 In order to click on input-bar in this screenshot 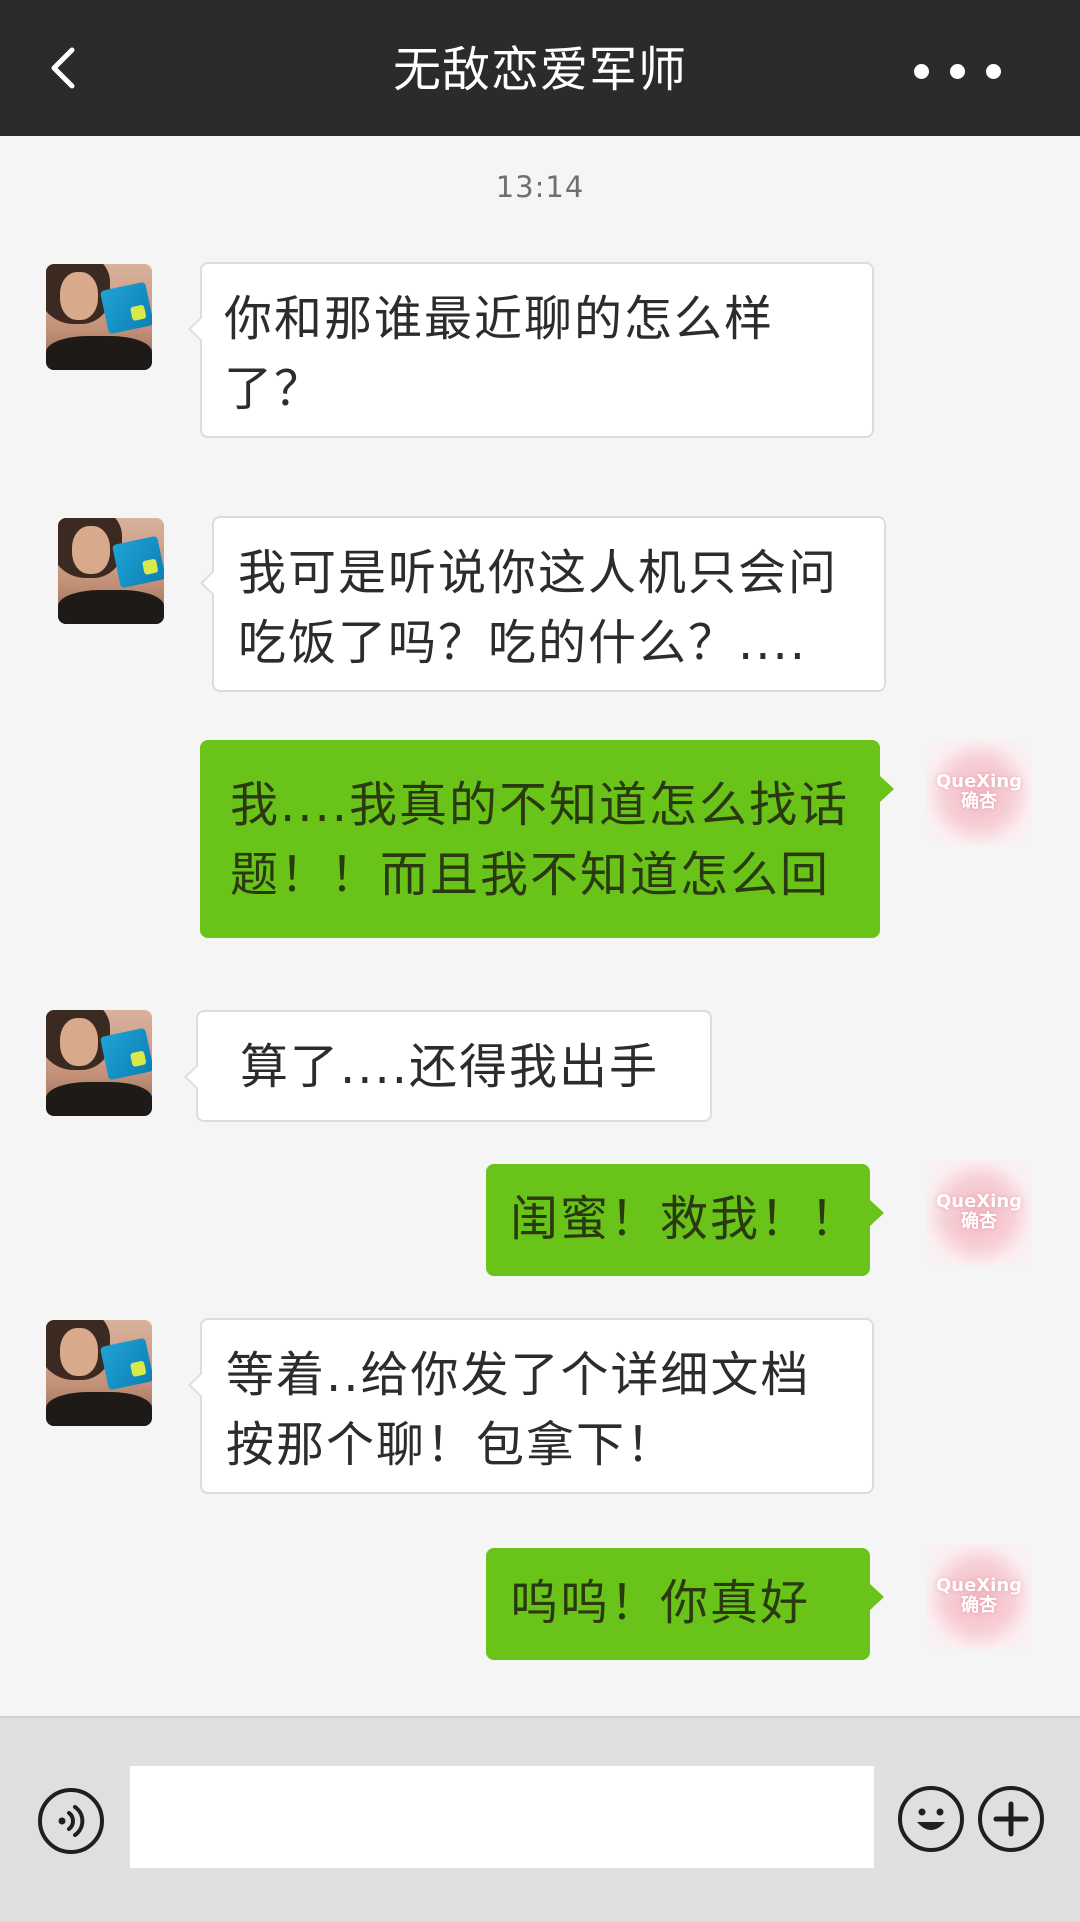, I will do `click(540, 1819)`.